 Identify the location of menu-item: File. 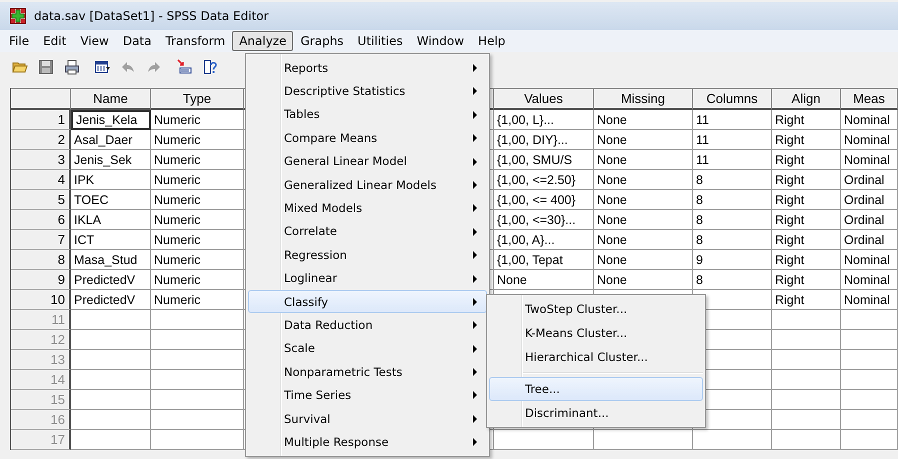
(19, 41).